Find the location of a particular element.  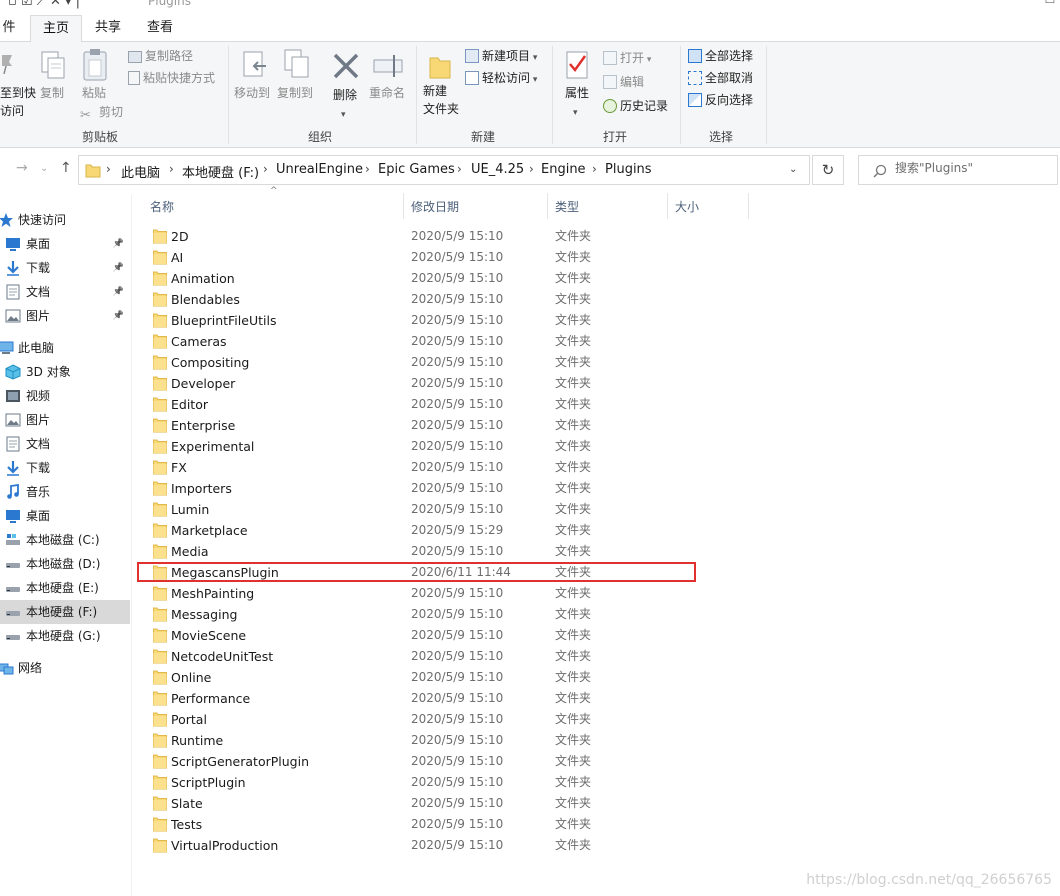

nav-item: 网络 is located at coordinates (65, 668).